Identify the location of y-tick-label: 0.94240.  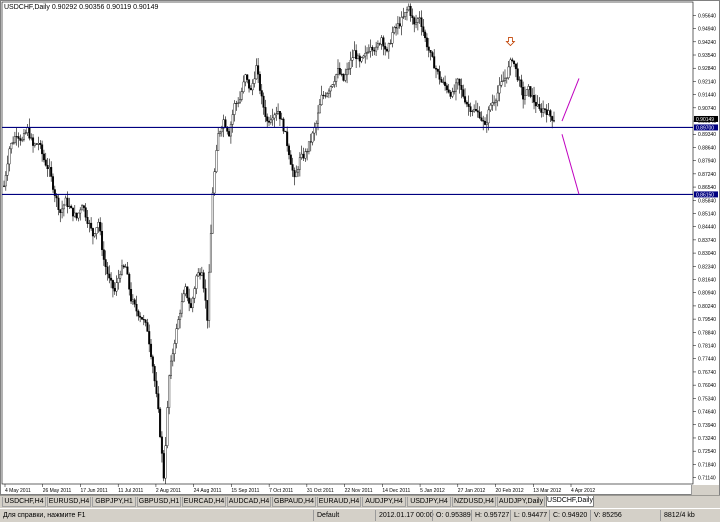
(707, 43).